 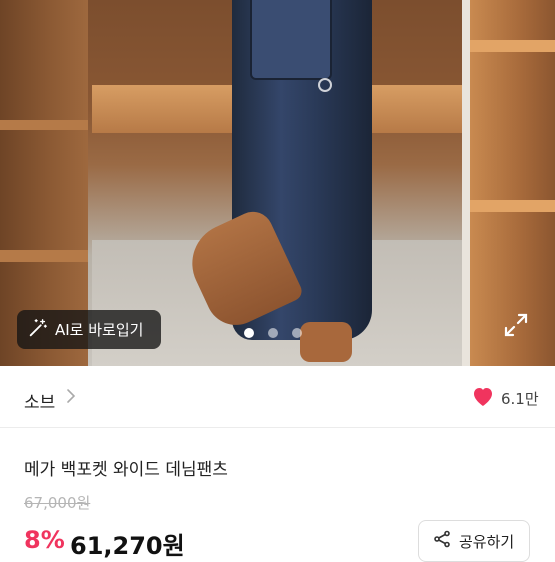 What do you see at coordinates (487, 541) in the screenshot?
I see `share-label: 공유하기` at bounding box center [487, 541].